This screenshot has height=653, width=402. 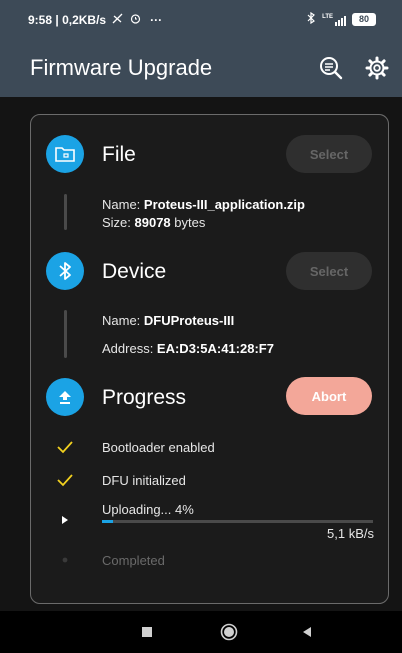 I want to click on device-divider, so click(x=65, y=334).